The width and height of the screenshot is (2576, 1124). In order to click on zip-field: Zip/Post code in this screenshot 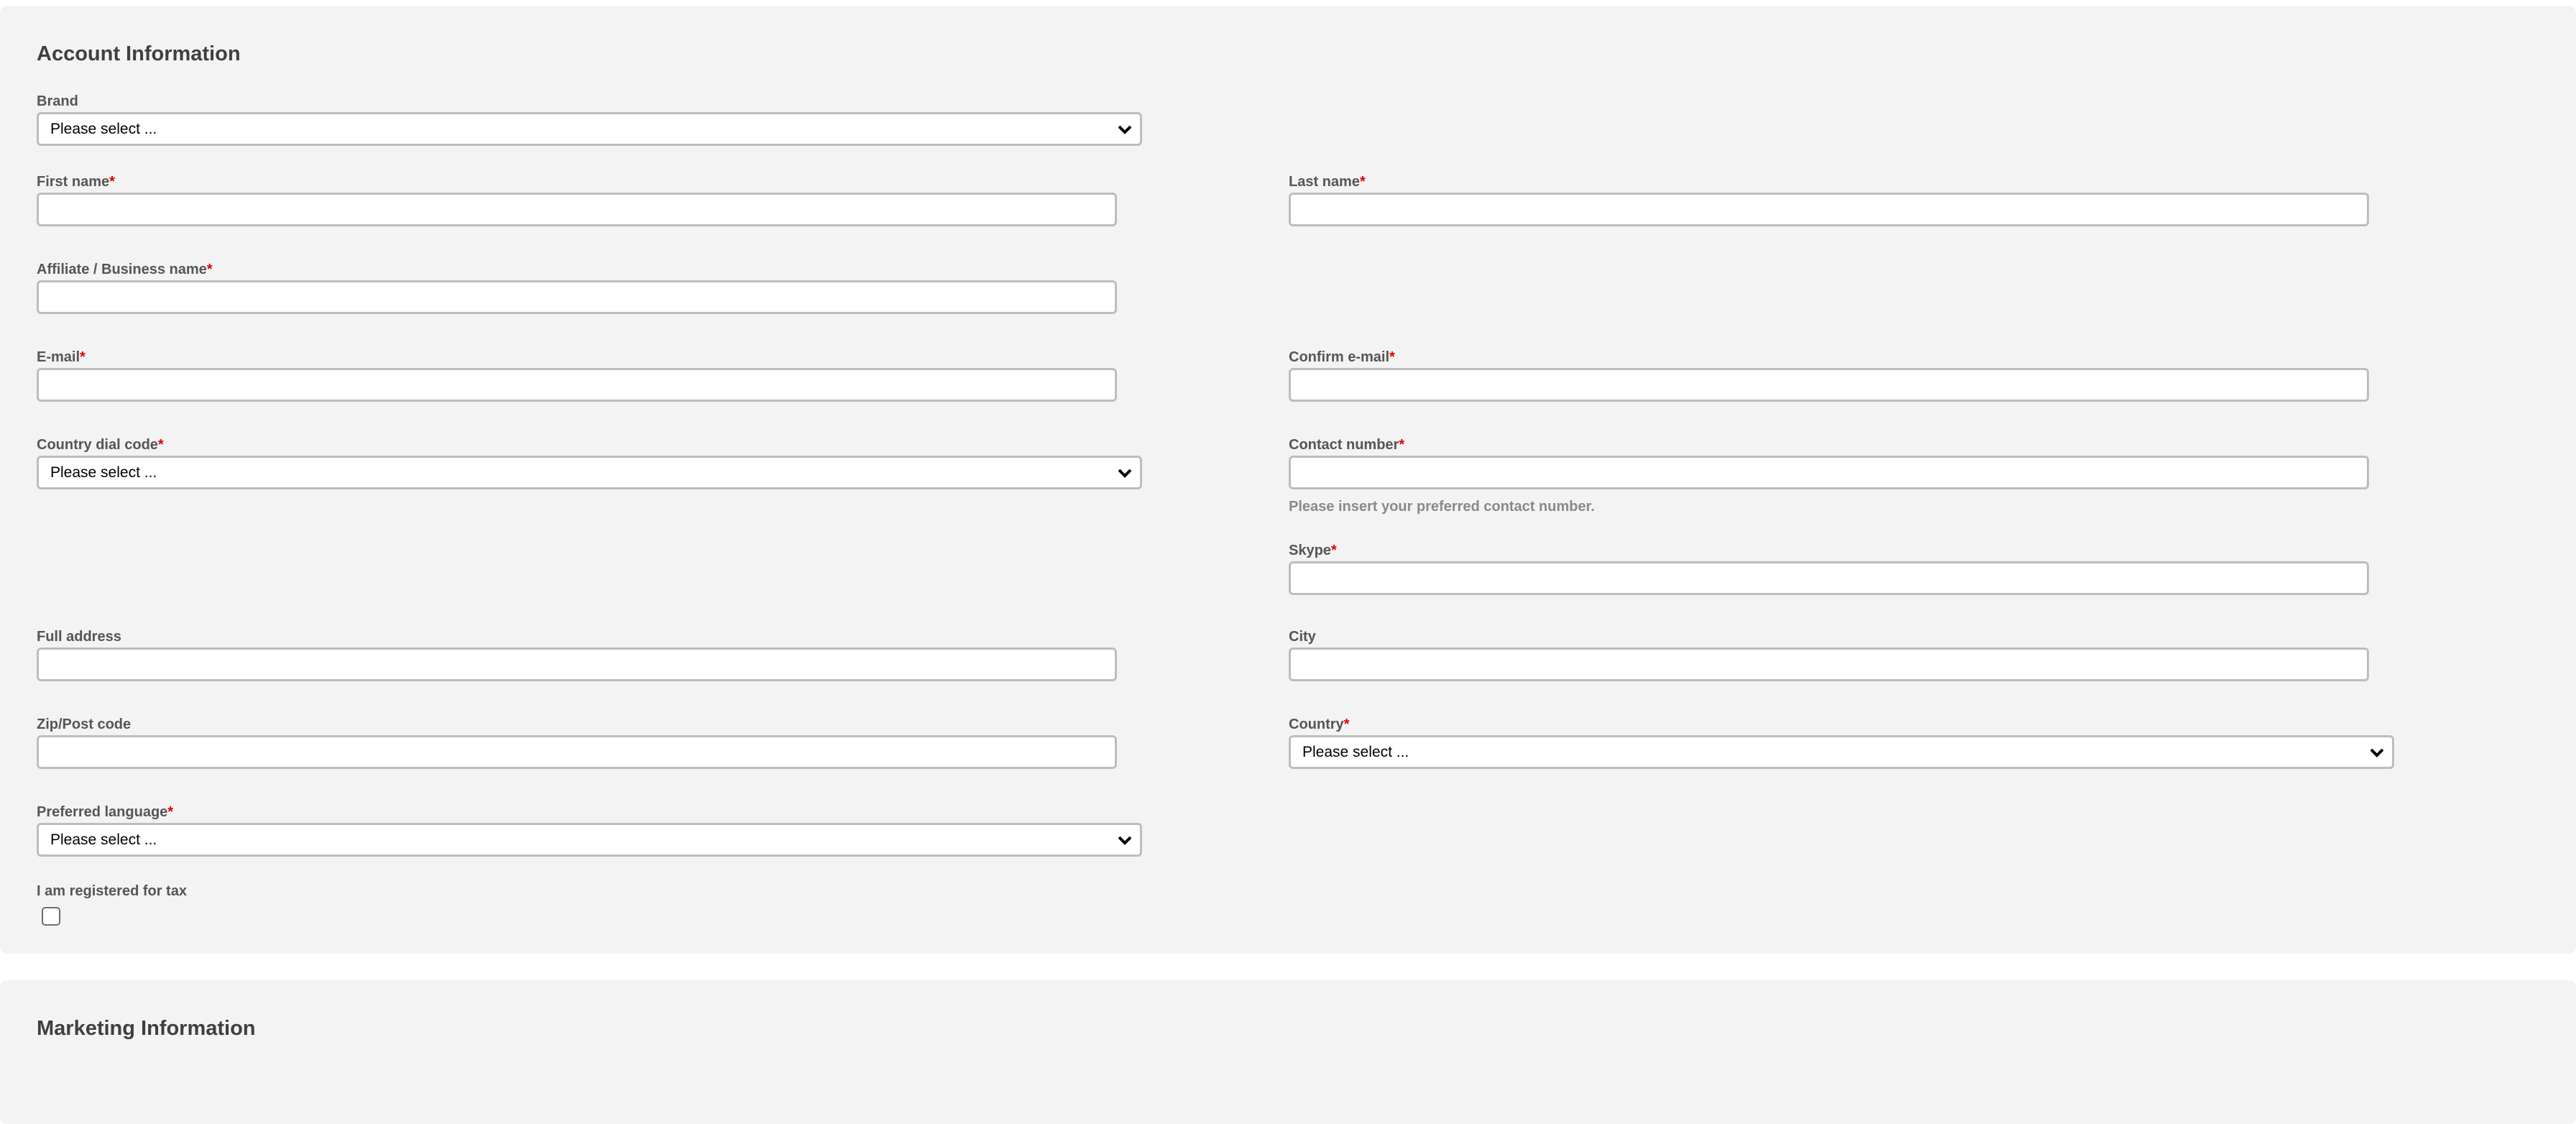, I will do `click(577, 743)`.